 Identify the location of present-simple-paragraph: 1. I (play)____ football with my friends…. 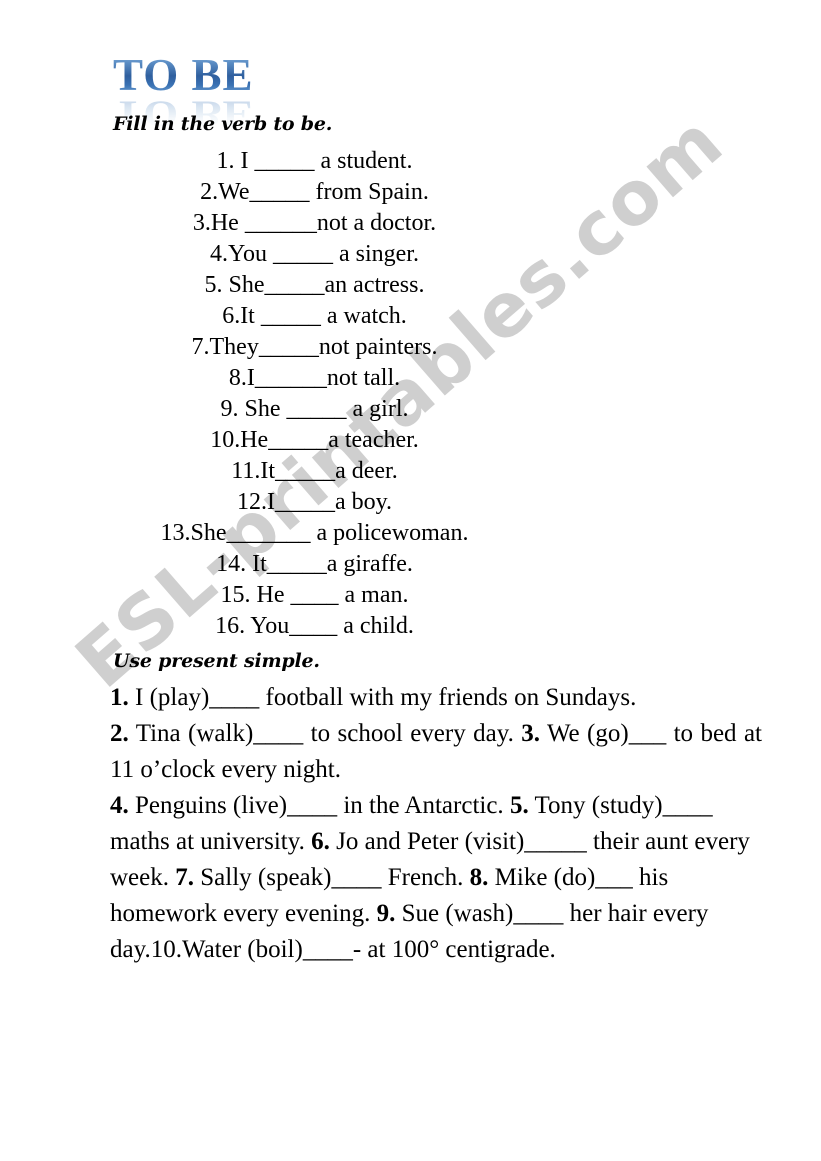
(436, 698).